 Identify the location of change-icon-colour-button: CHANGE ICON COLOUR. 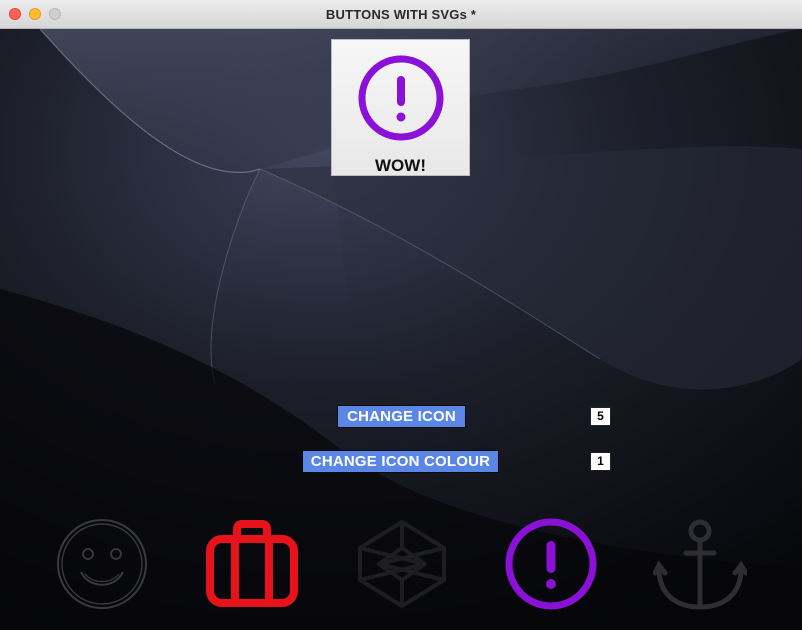
(400, 461).